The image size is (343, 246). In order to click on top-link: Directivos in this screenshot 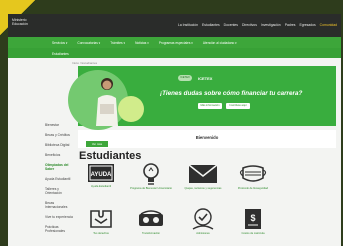, I will do `click(249, 25)`.